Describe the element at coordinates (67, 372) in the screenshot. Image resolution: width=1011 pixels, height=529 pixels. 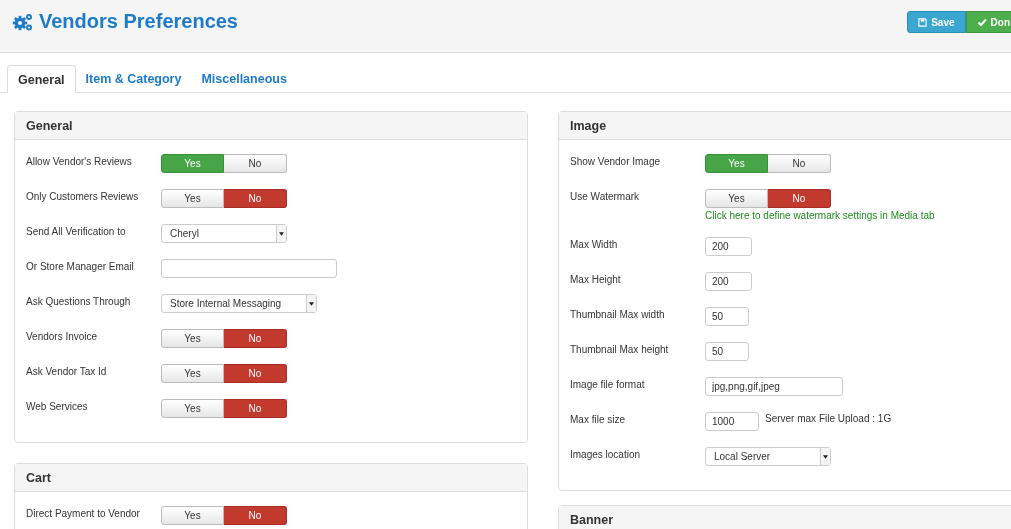
I see `field-label: Ask Vendor Tax Id` at that location.